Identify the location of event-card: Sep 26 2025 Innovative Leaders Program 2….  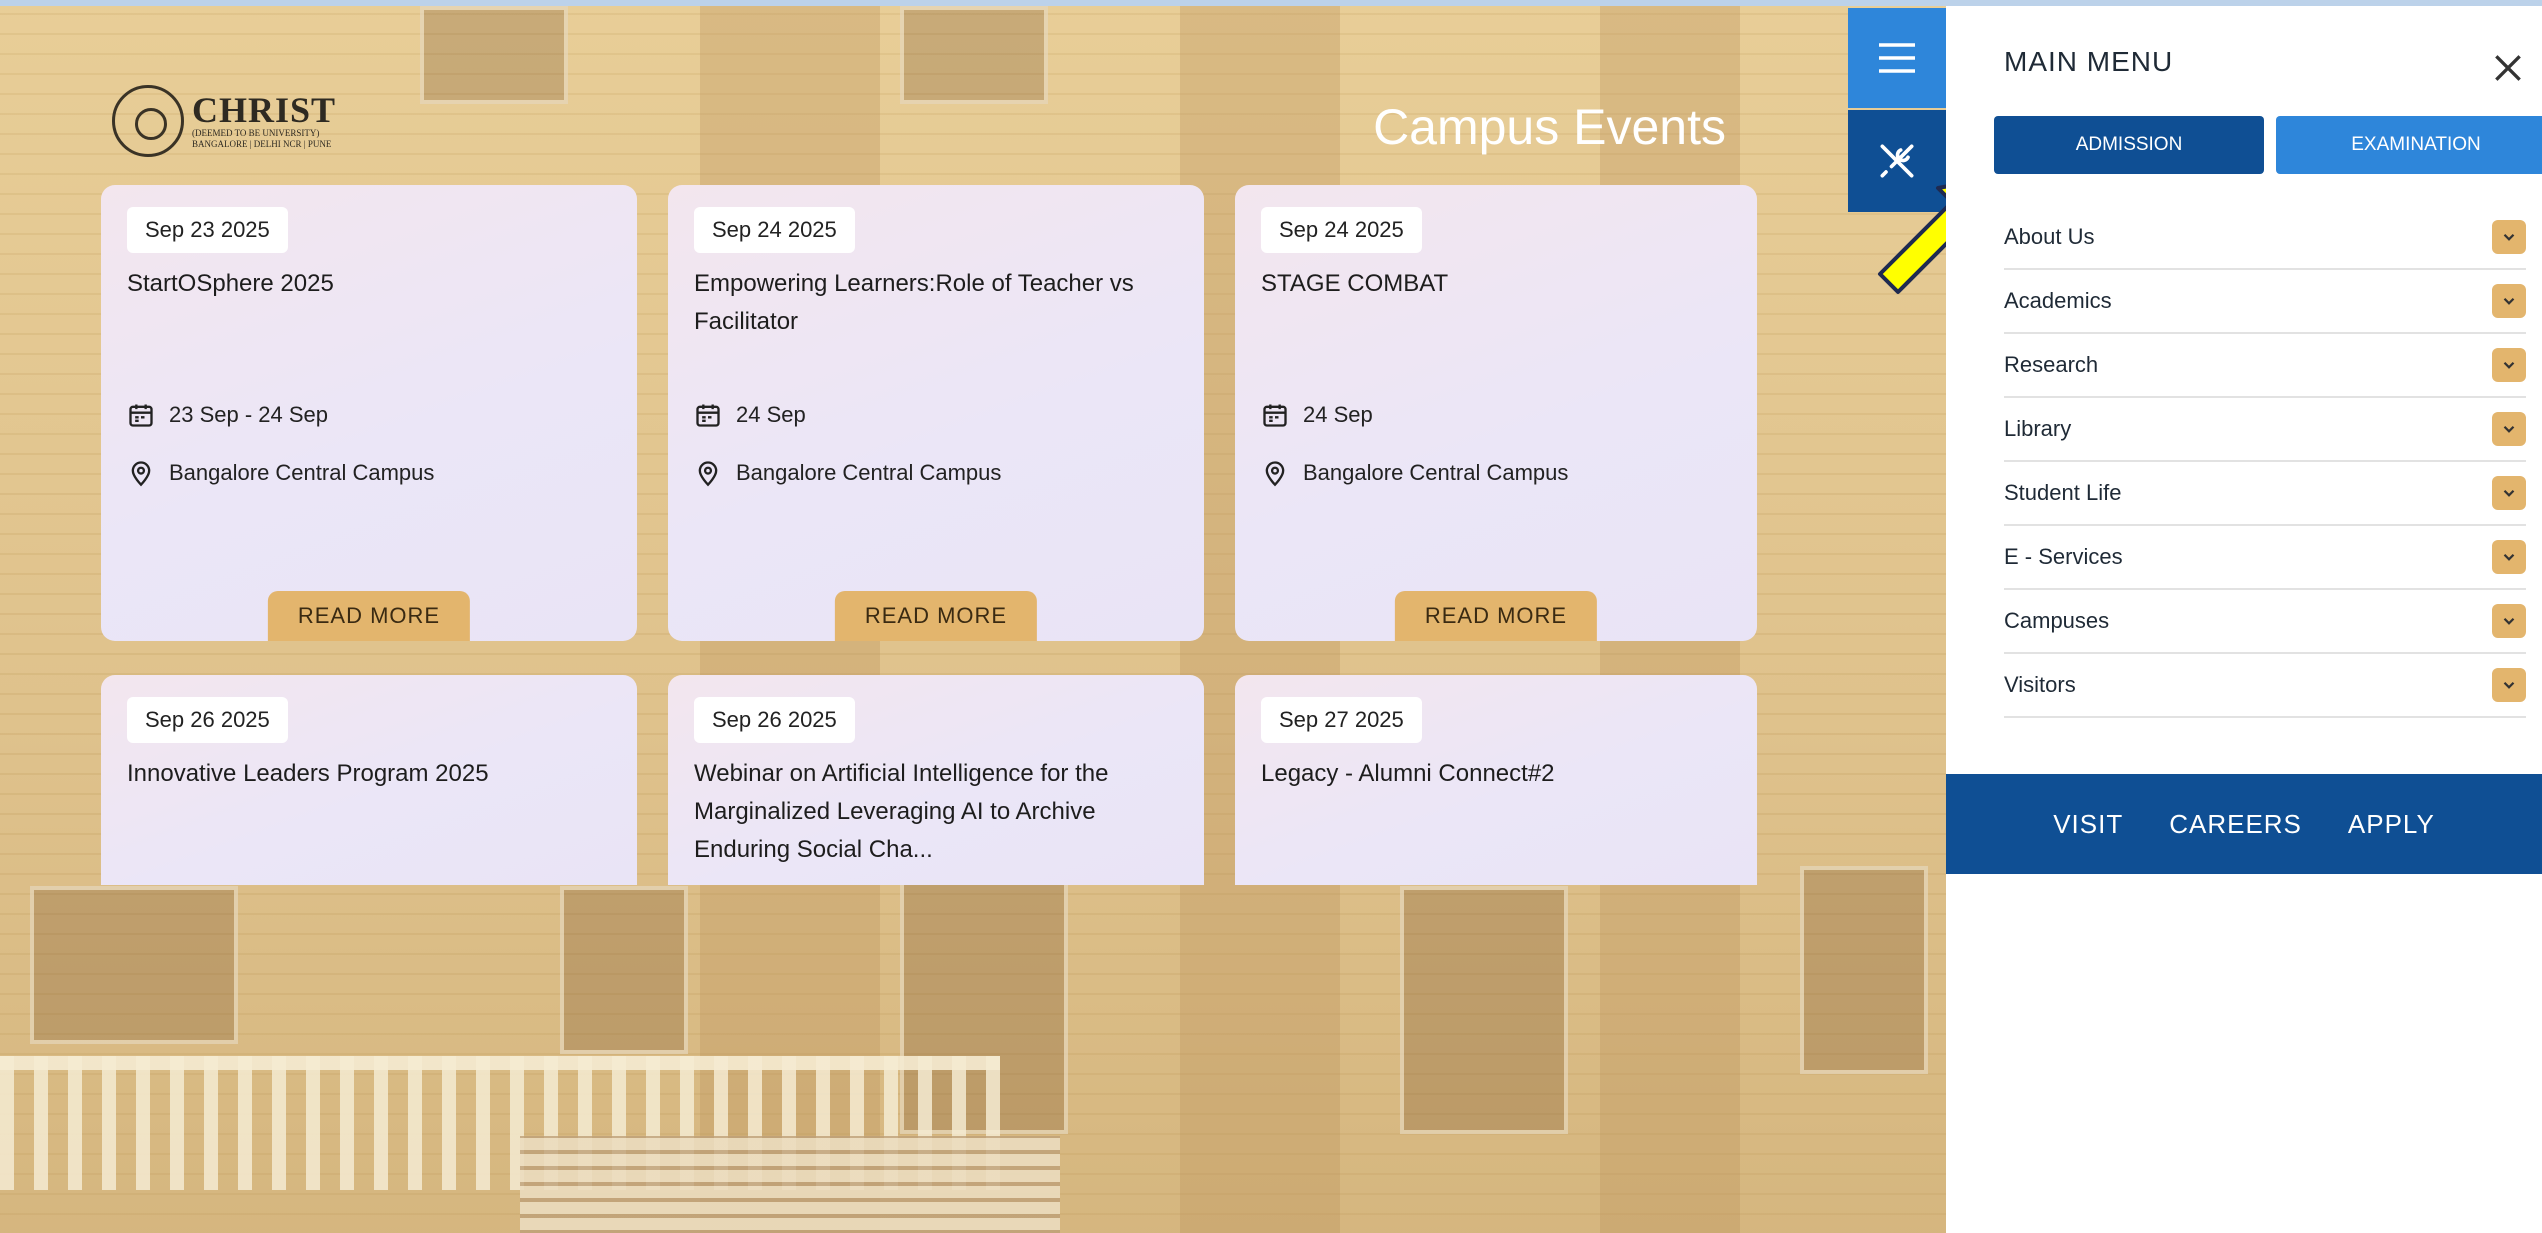
(369, 780).